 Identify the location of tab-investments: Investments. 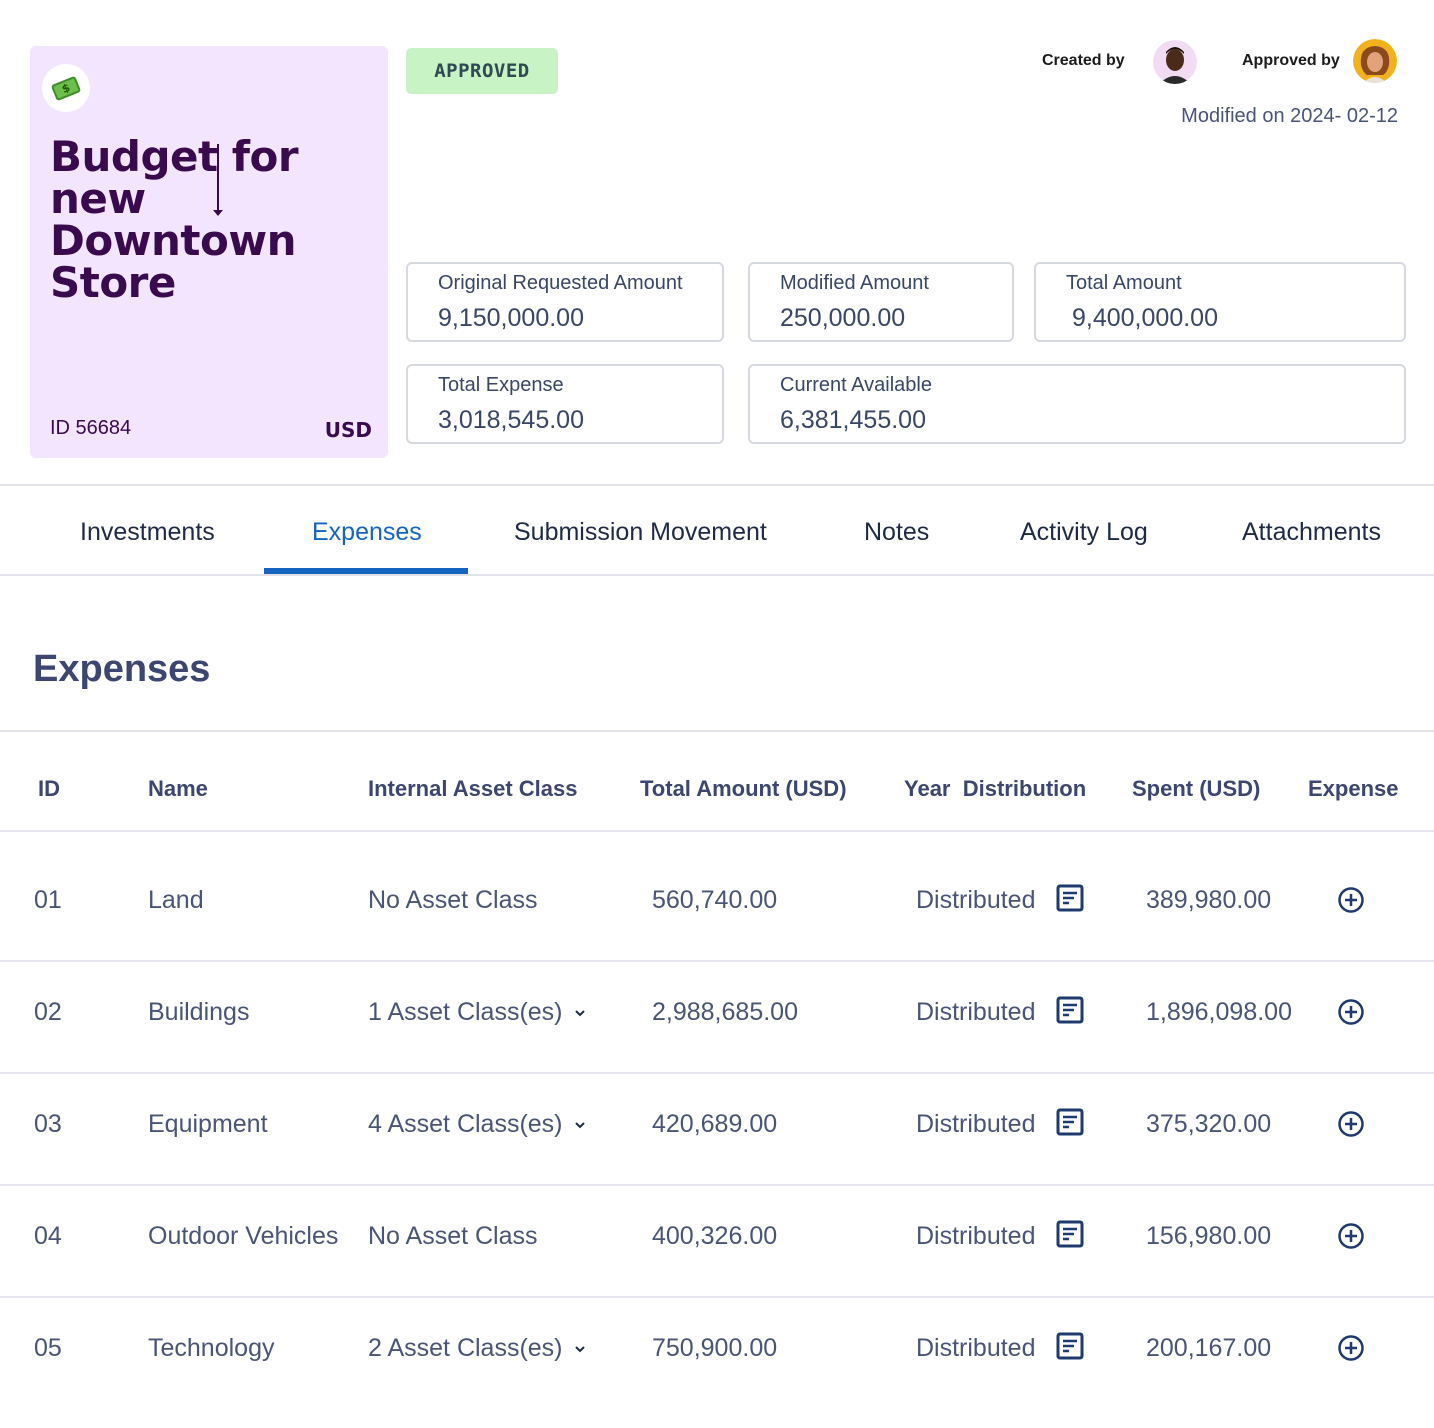
(147, 532).